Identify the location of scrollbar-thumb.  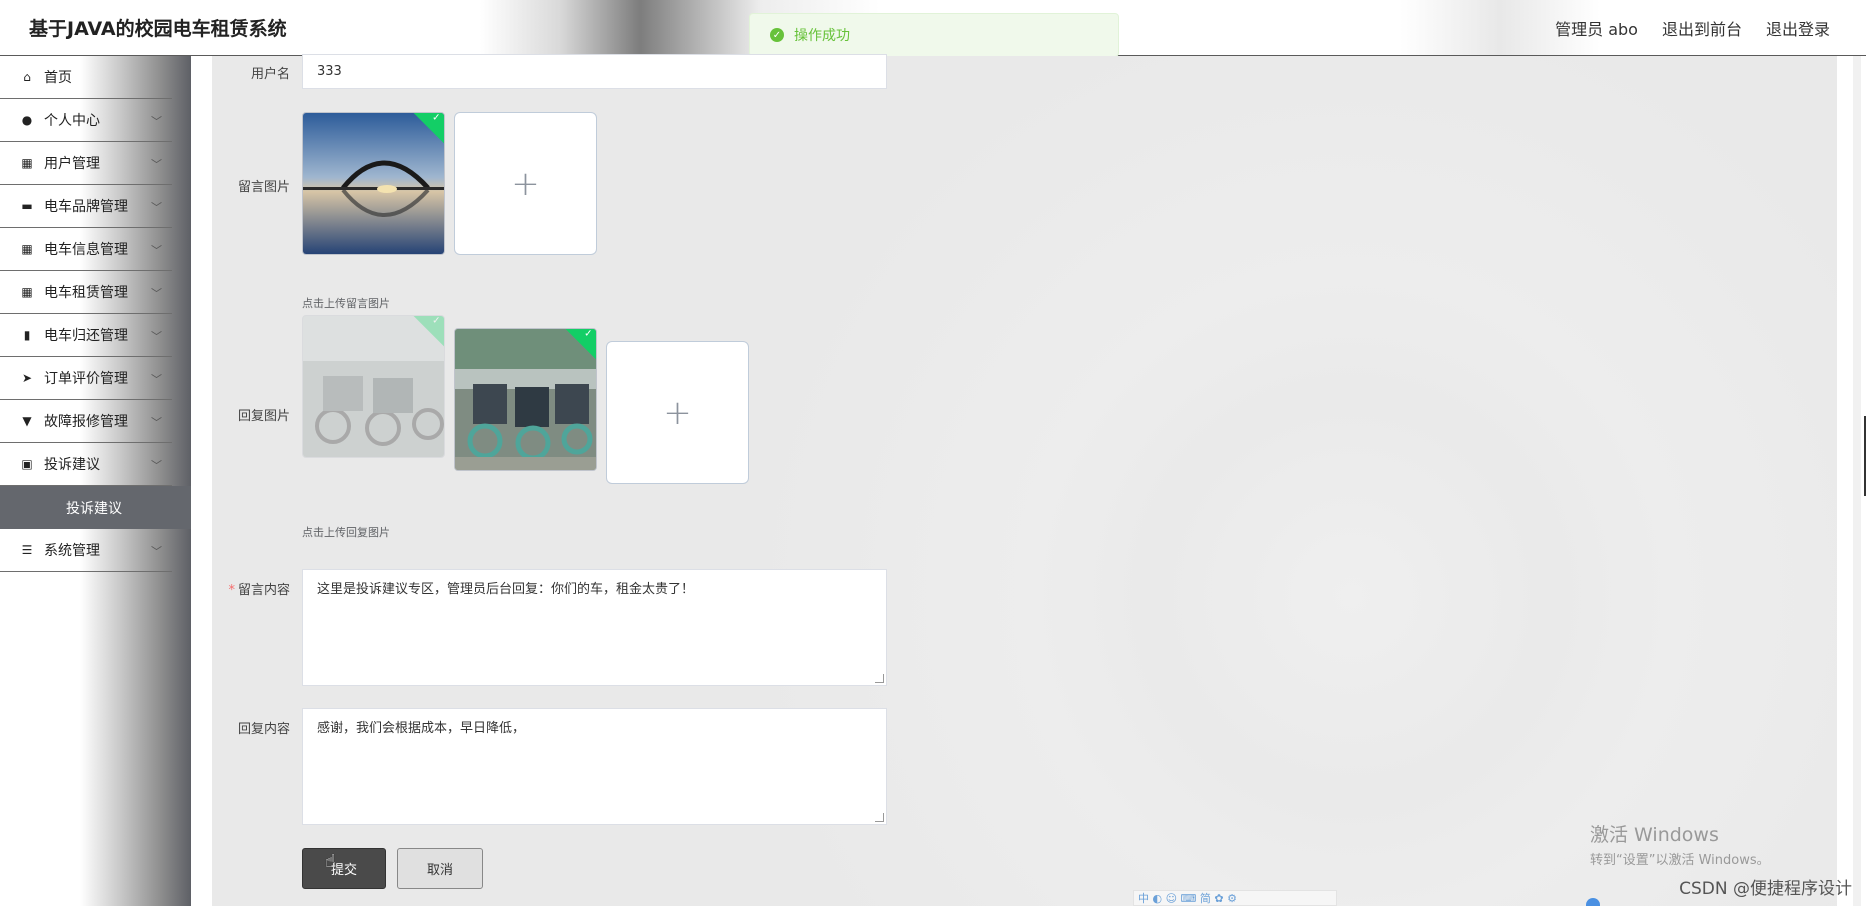
(1857, 481).